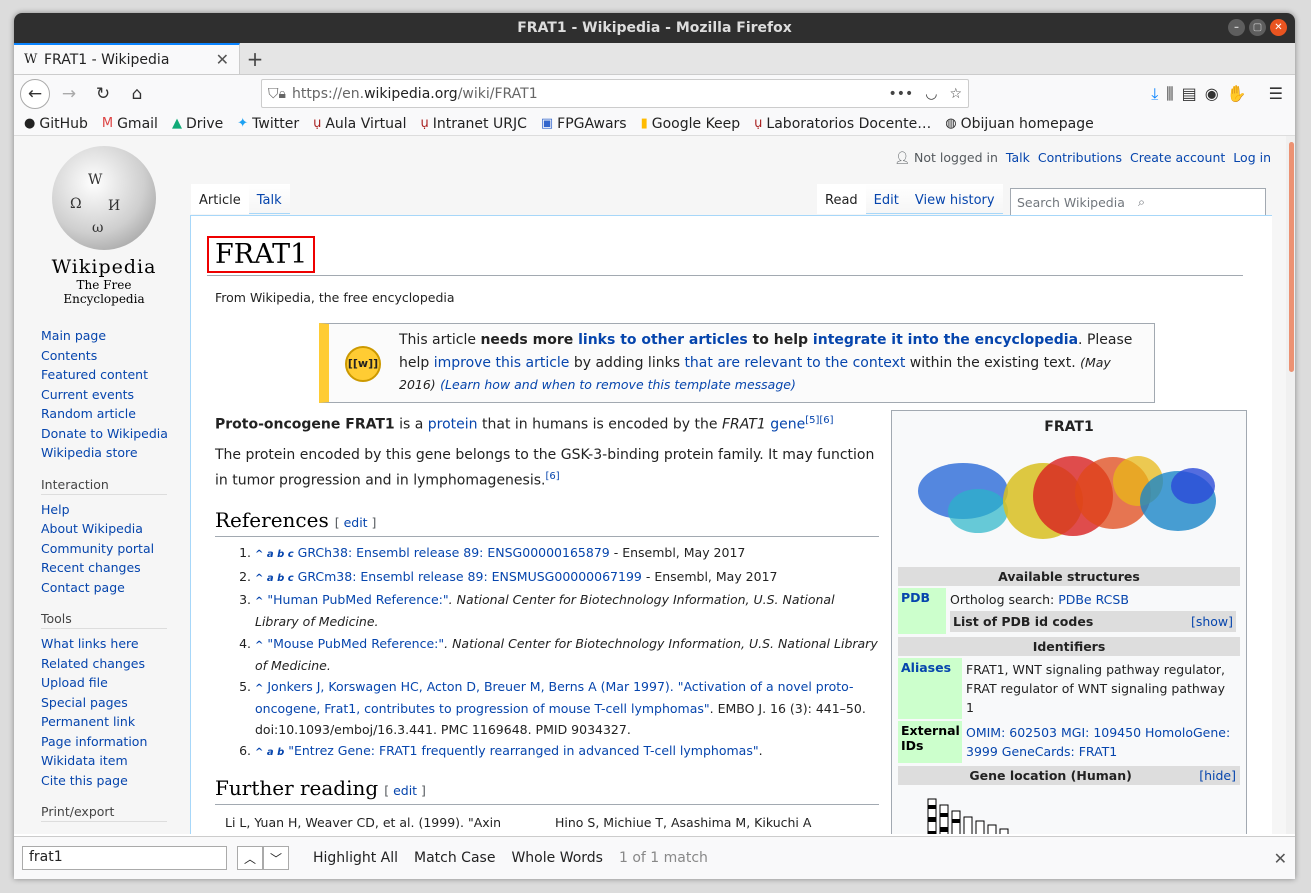  What do you see at coordinates (116, 568) in the screenshot?
I see `sidebar-item-recent-changes: Recent changes` at bounding box center [116, 568].